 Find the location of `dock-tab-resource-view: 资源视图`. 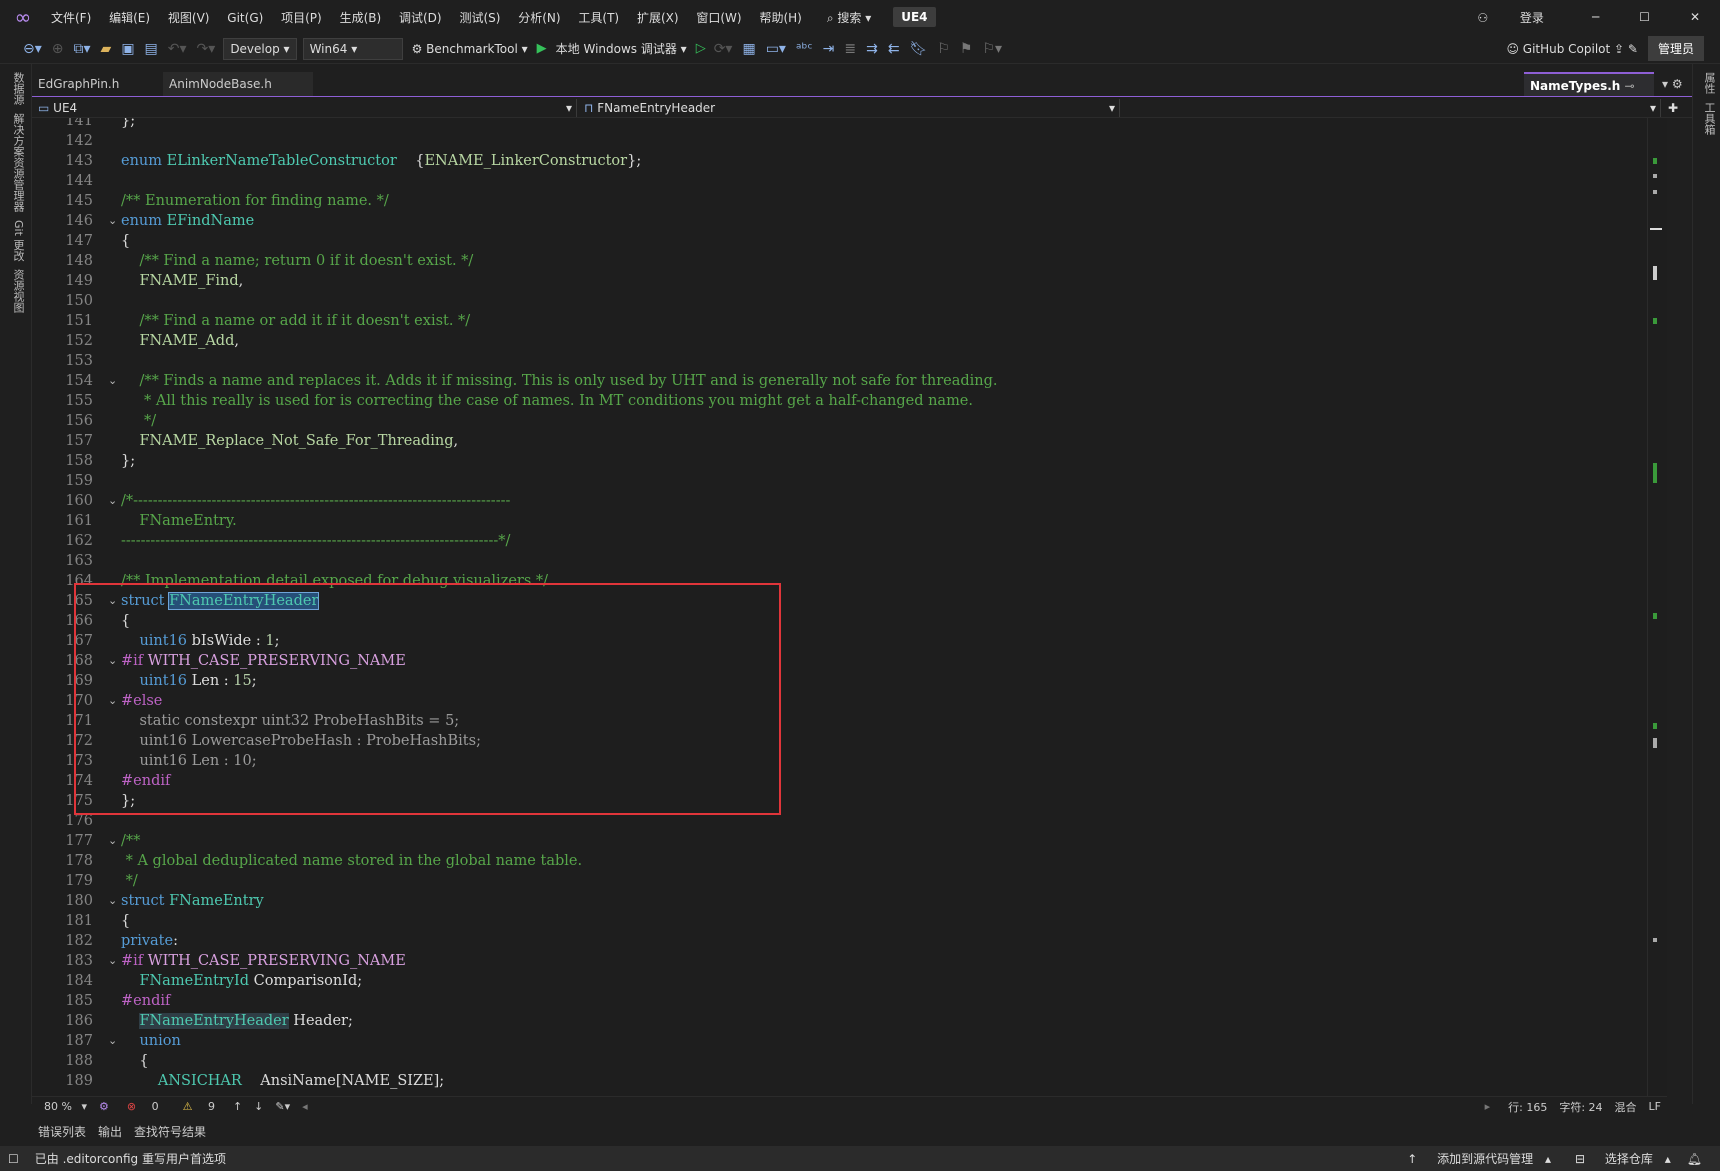

dock-tab-resource-view: 资源视图 is located at coordinates (18, 291).